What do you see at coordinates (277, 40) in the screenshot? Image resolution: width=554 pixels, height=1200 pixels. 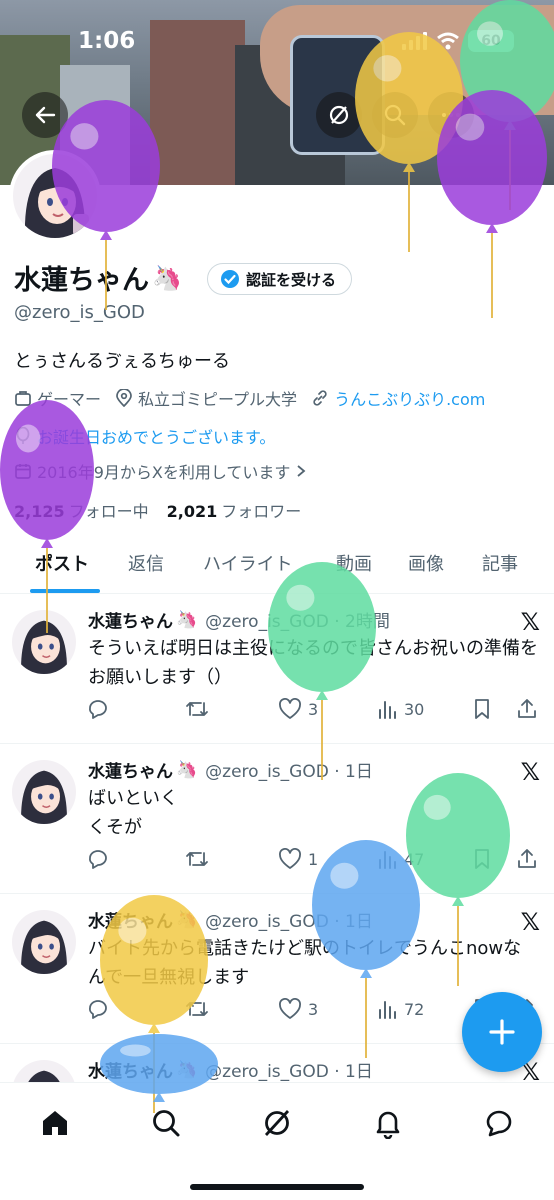 I see `status-bar: 1:06 60` at bounding box center [277, 40].